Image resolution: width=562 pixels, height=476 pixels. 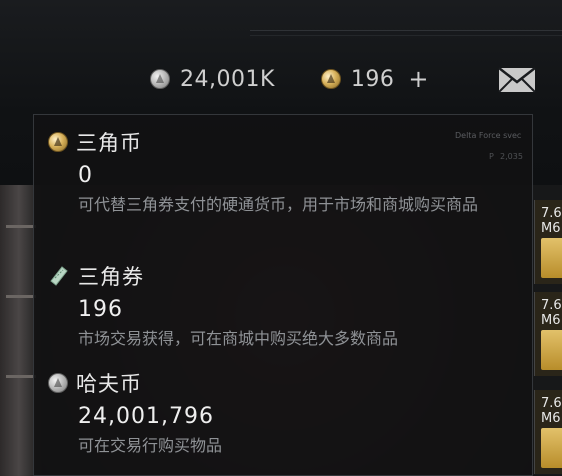 What do you see at coordinates (150, 445) in the screenshot?
I see `currency-description: 可在交易行购买物品` at bounding box center [150, 445].